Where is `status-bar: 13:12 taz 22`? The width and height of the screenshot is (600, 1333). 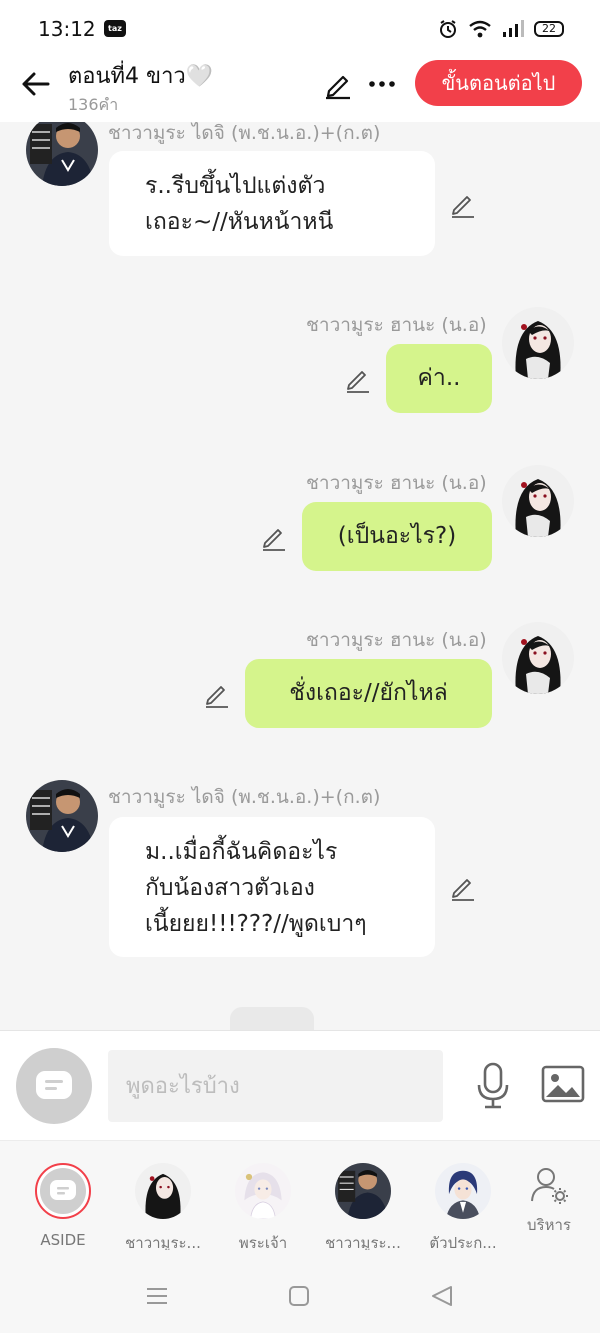 status-bar: 13:12 taz 22 is located at coordinates (300, 28).